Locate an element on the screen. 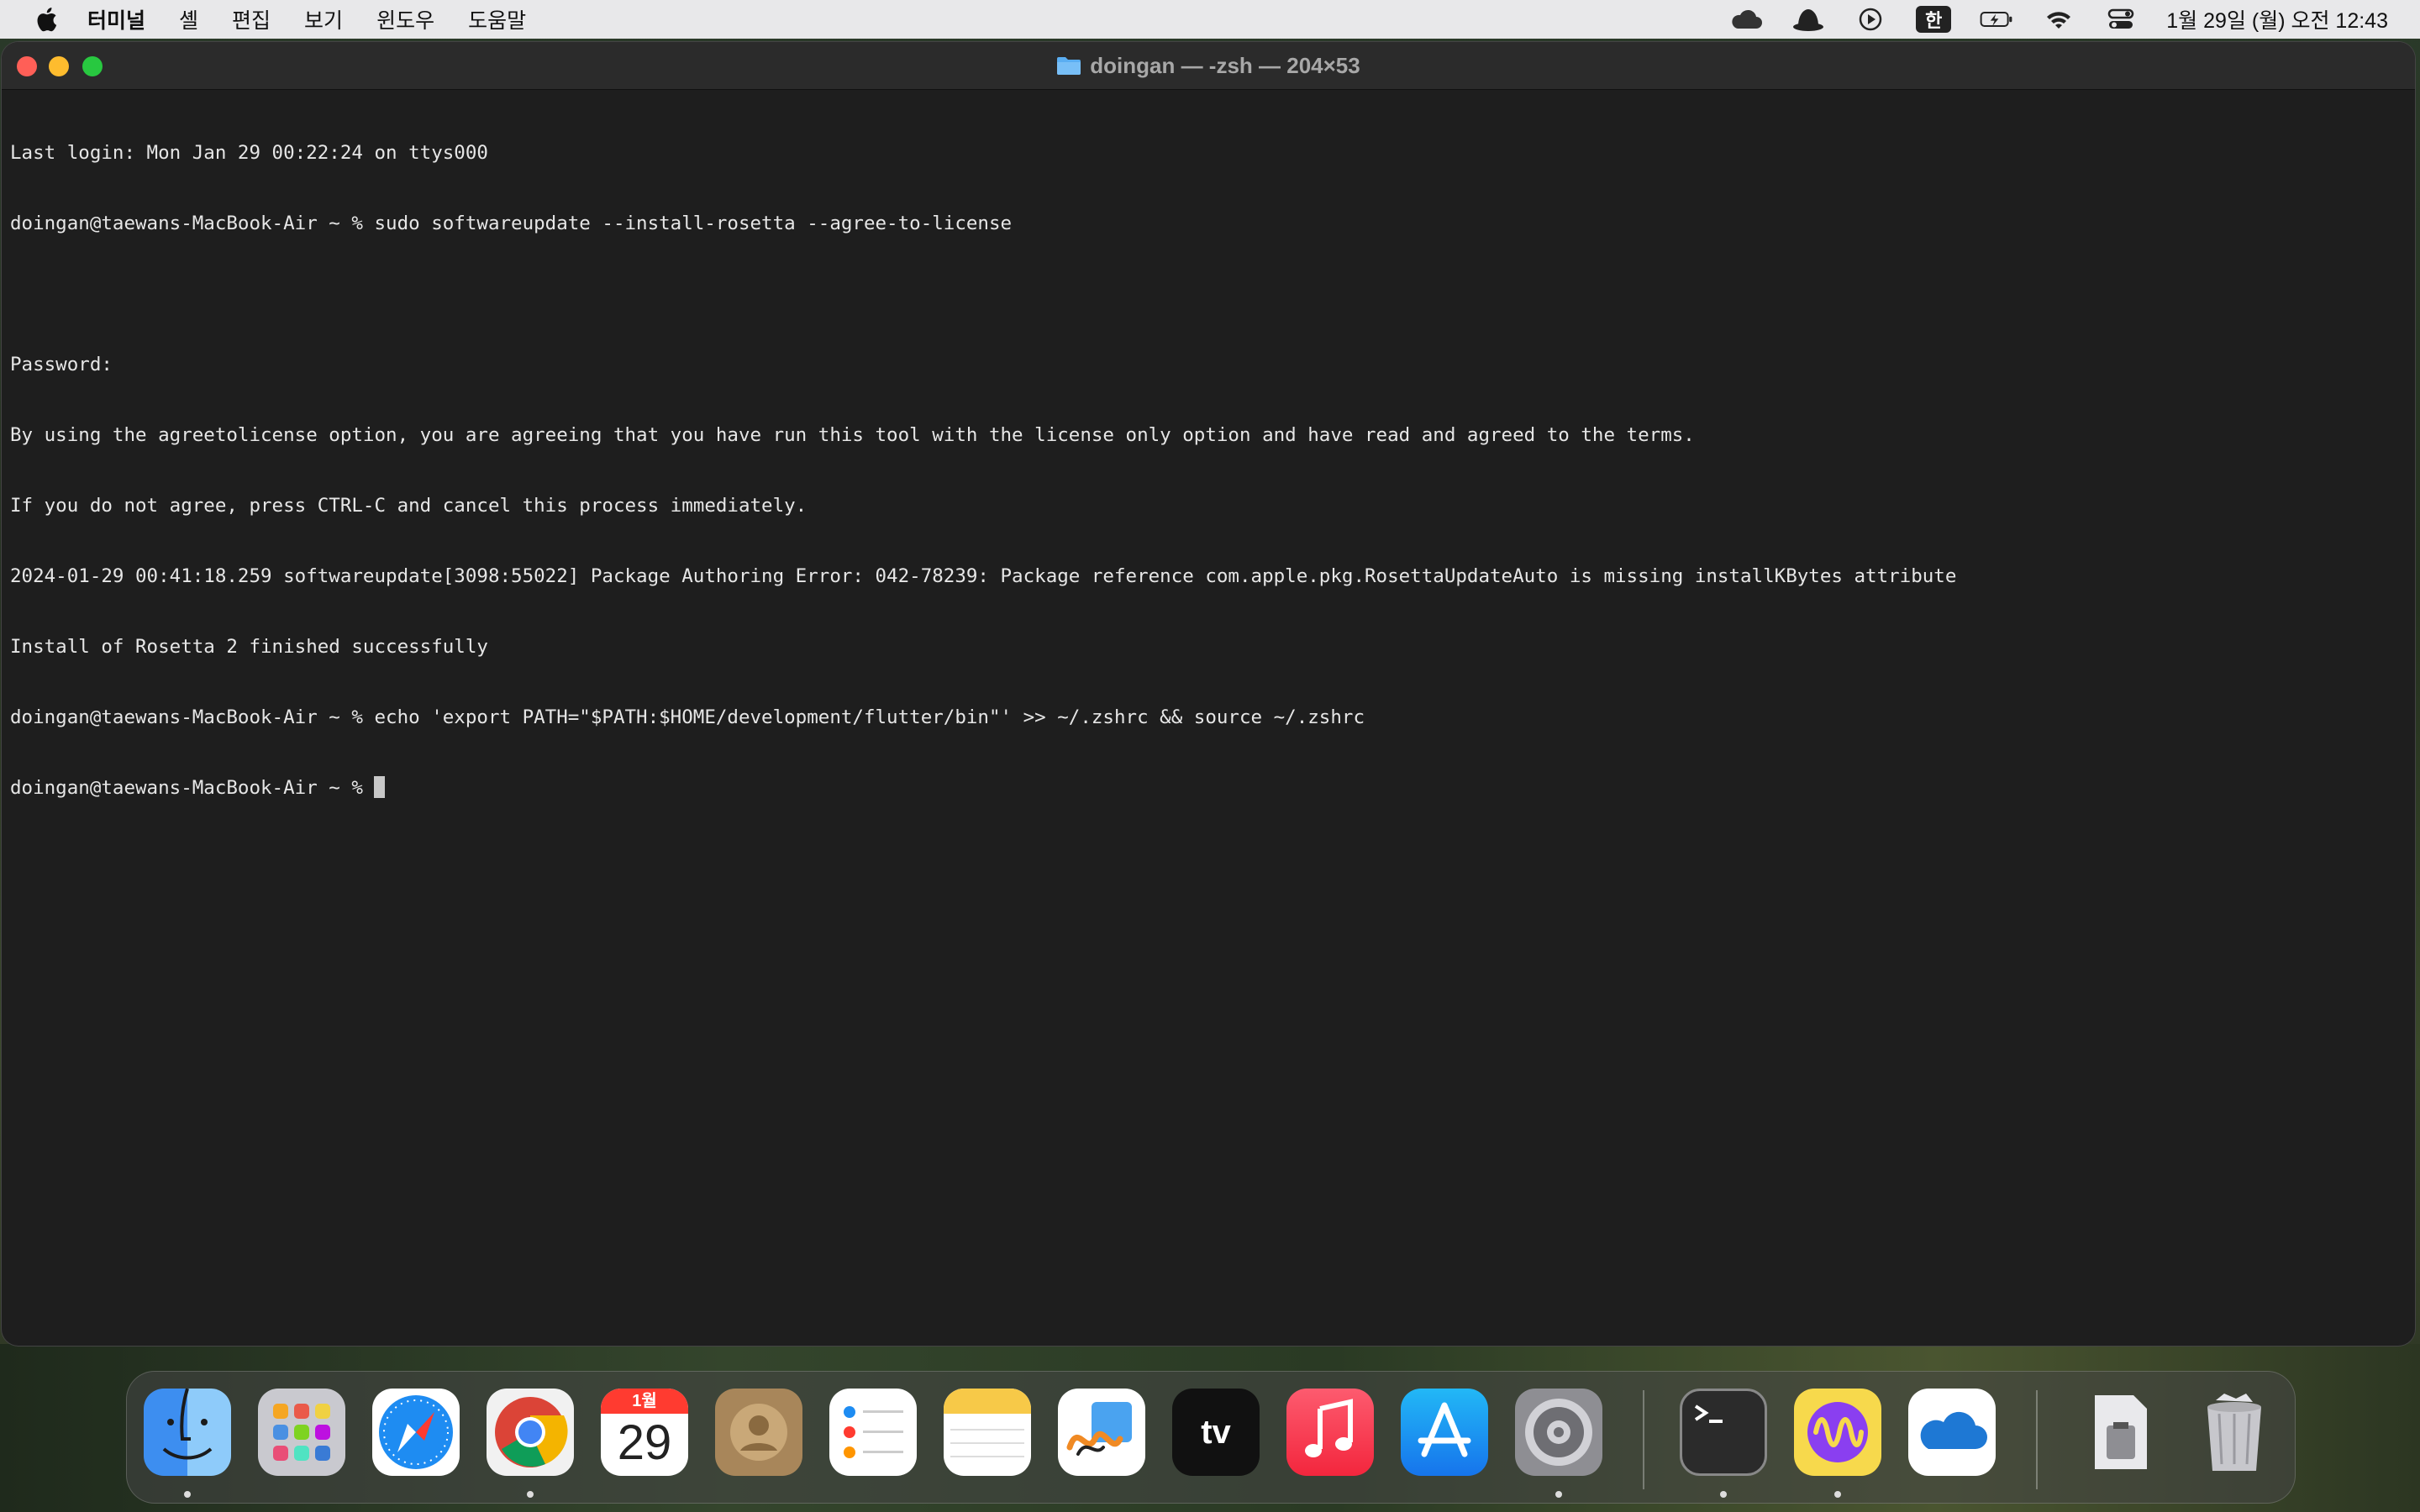 The height and width of the screenshot is (1512, 2420). terminal-line: Password: is located at coordinates (62, 364).